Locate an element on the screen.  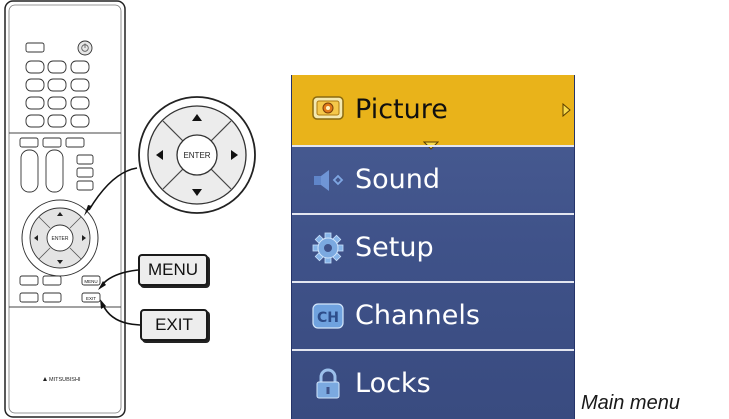
menu-item-sound: Sound is located at coordinates (433, 180).